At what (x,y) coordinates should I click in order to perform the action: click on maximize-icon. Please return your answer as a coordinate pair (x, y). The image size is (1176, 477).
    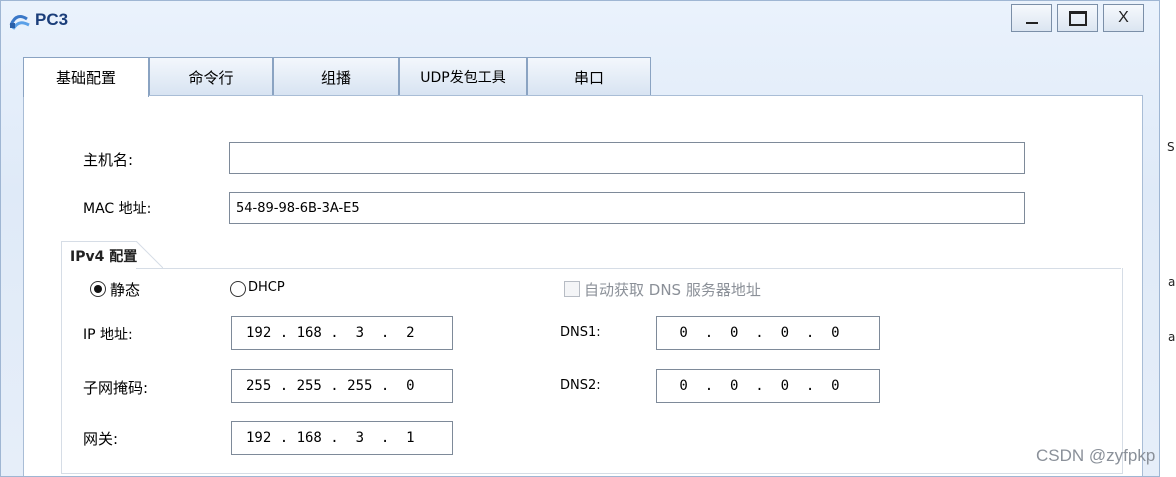
    Looking at the image, I should click on (1077, 18).